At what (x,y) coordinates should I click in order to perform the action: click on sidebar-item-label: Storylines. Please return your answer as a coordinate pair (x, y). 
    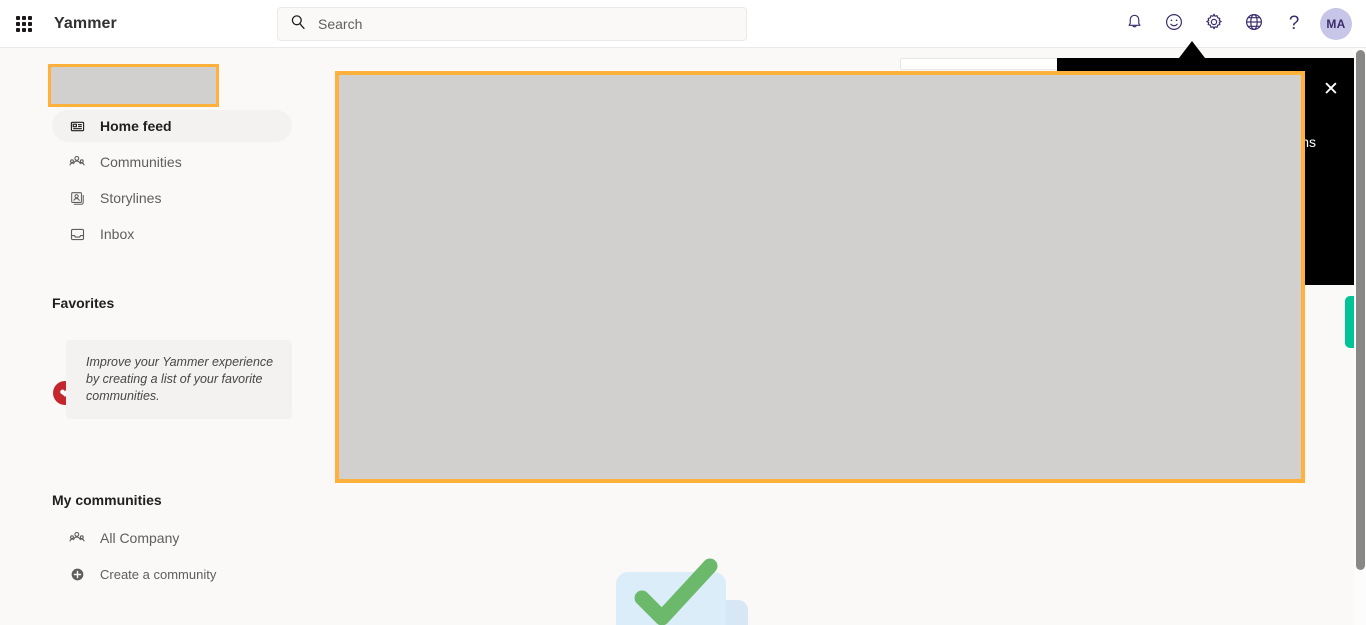
    Looking at the image, I should click on (131, 198).